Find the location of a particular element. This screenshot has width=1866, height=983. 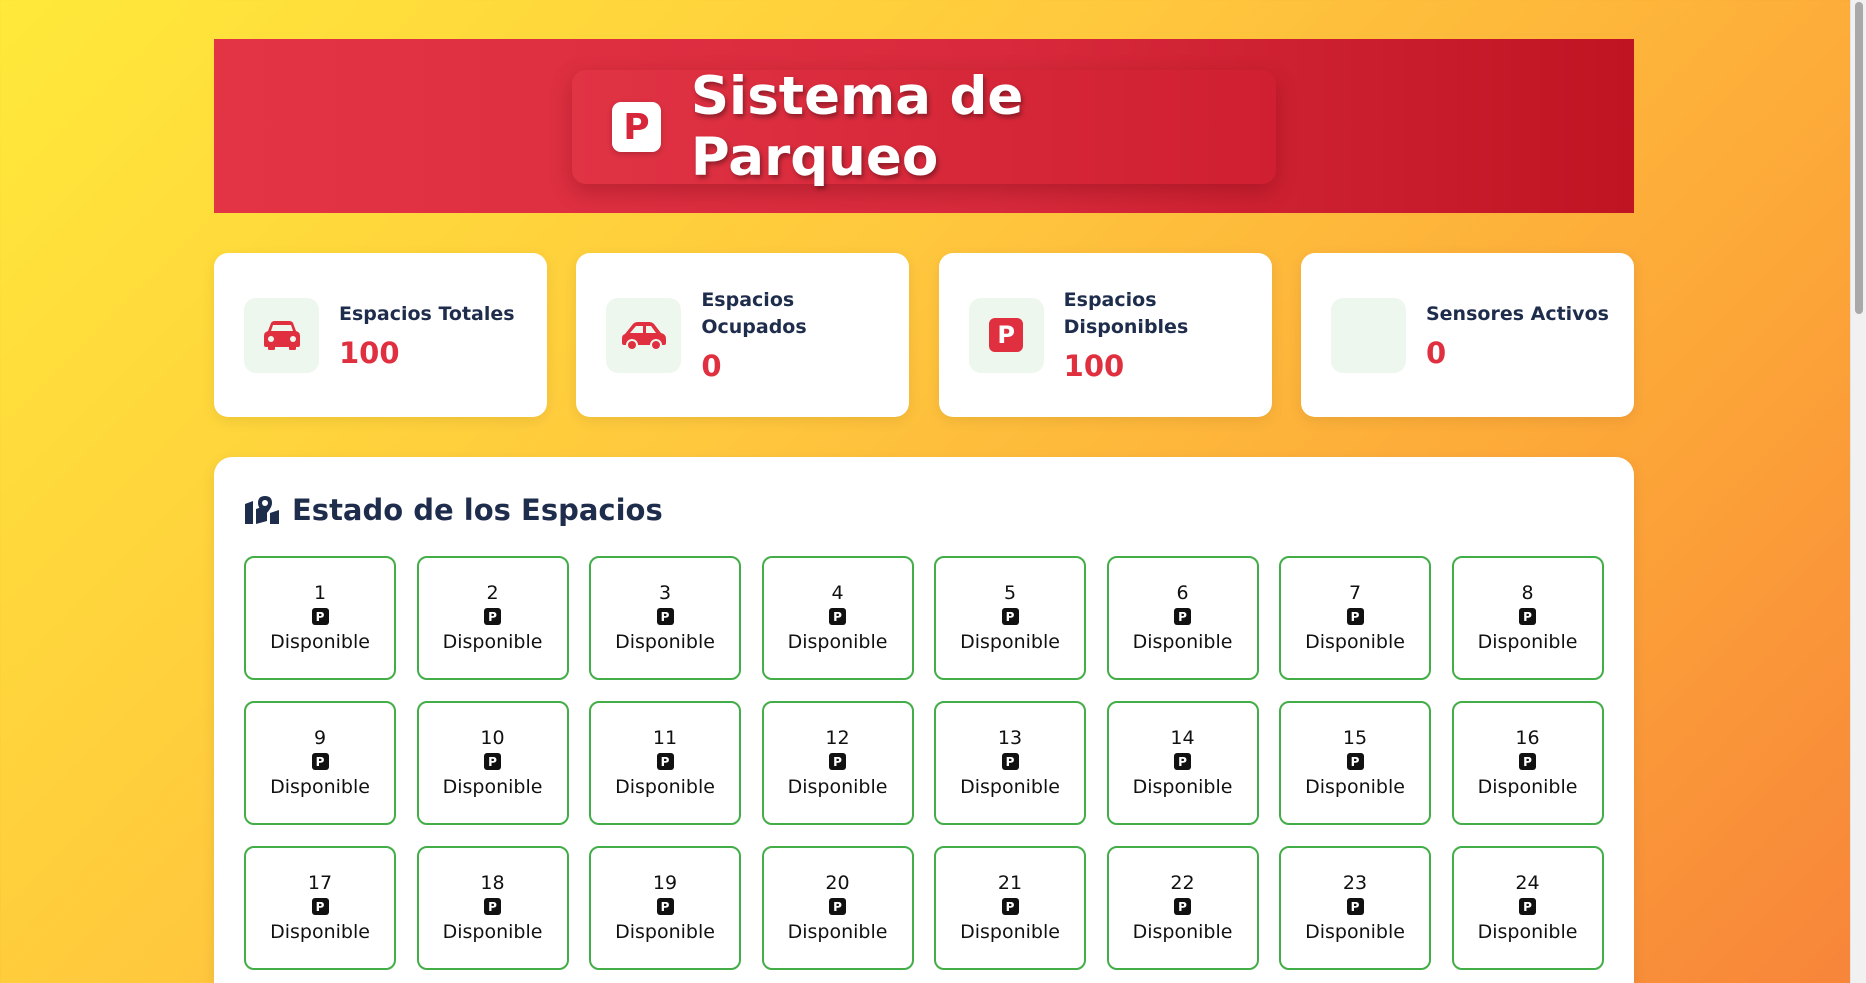

section-heading: Estado de los Espacios is located at coordinates (924, 510).